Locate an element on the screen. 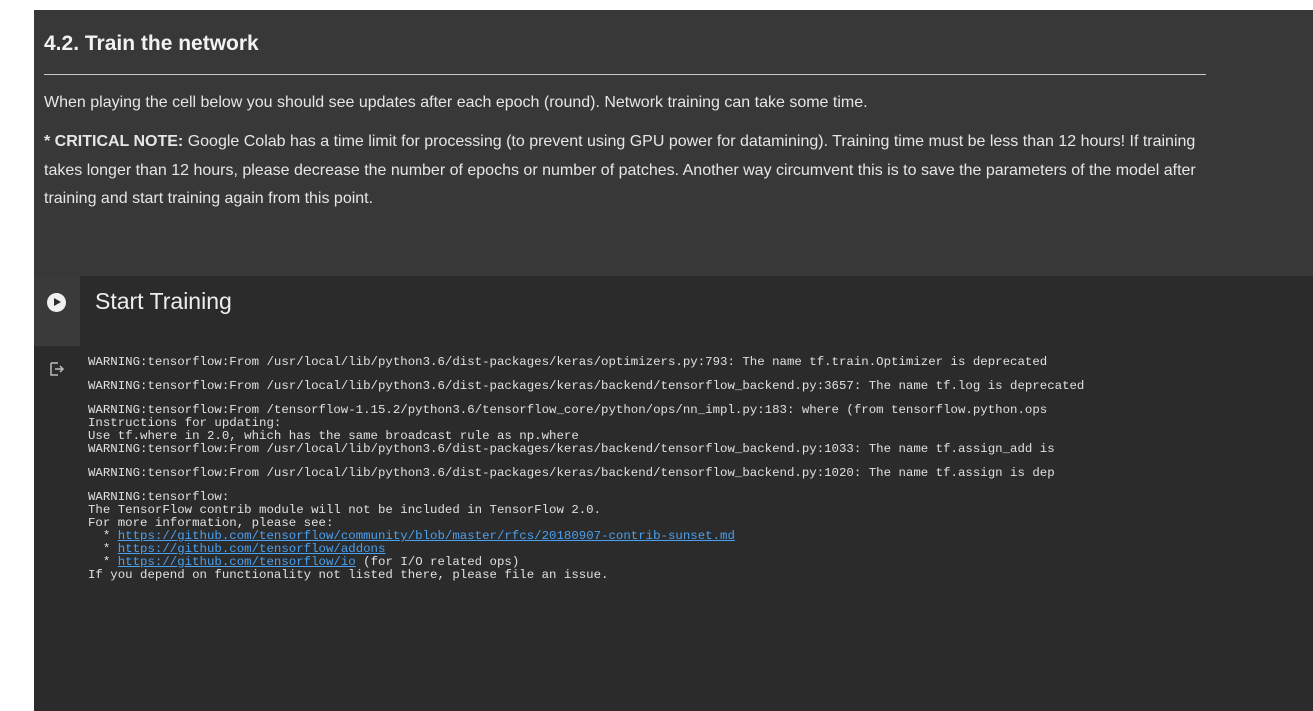 This screenshot has width=1313, height=711. cell-gutter is located at coordinates (57, 311).